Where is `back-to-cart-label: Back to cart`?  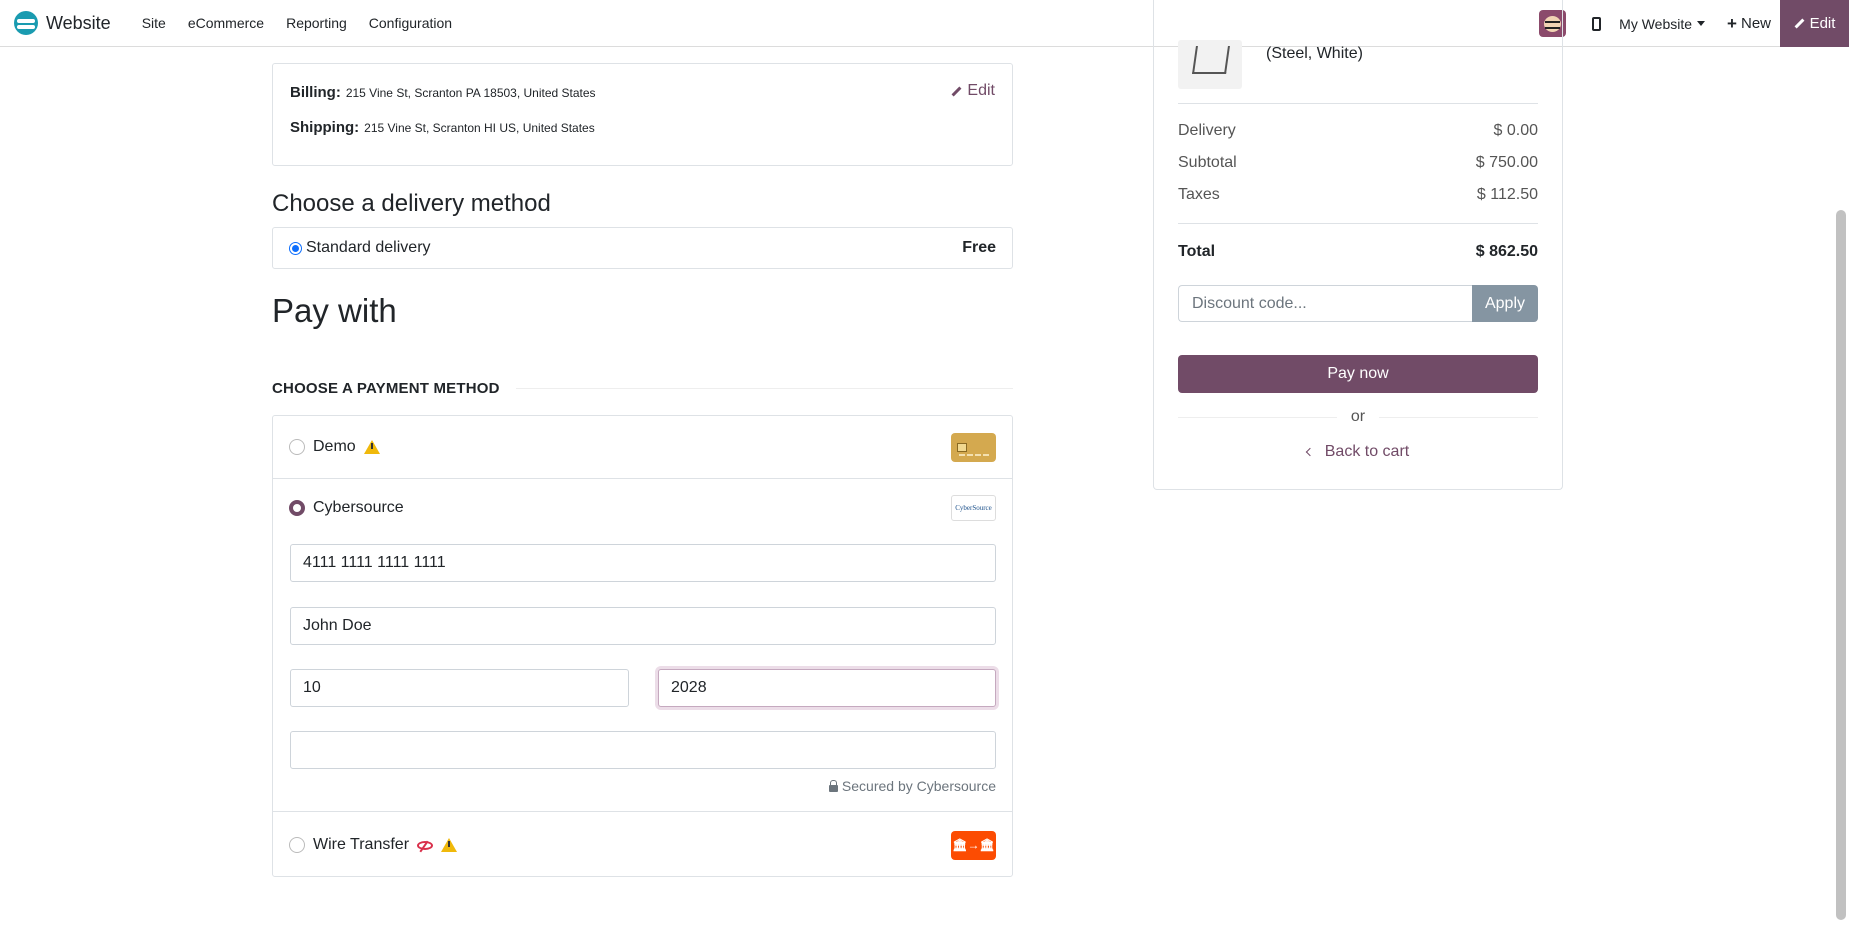
back-to-cart-label: Back to cart is located at coordinates (1367, 451).